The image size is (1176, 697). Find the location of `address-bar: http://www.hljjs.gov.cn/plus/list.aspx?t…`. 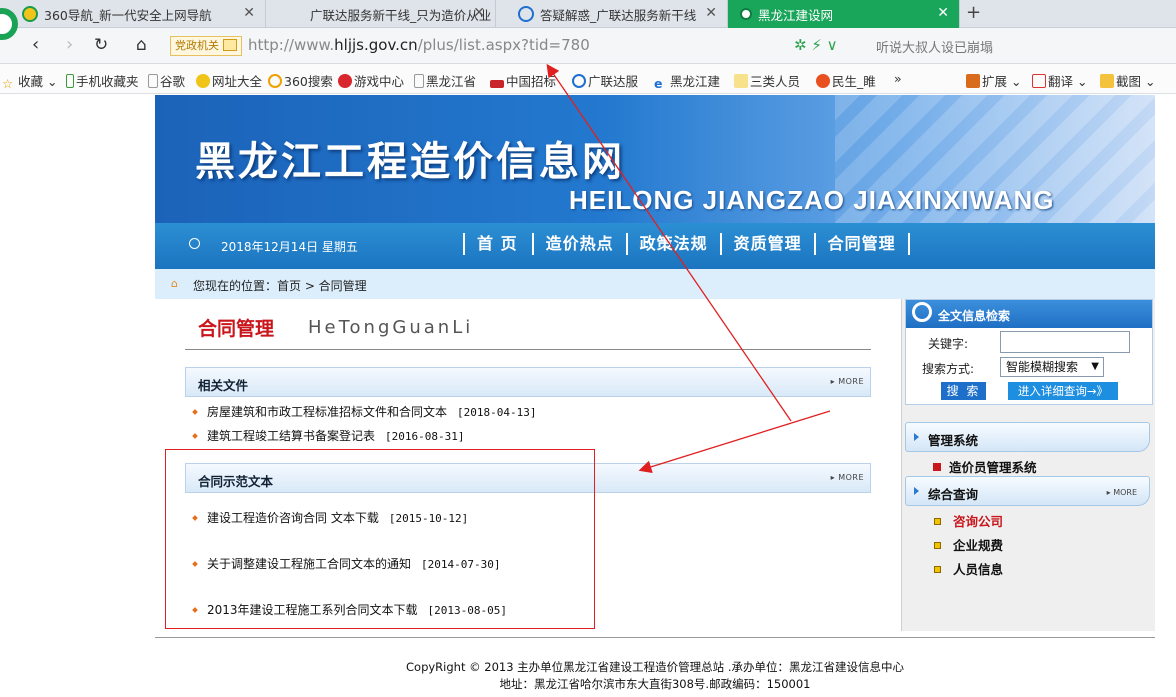

address-bar: http://www.hljjs.gov.cn/plus/list.aspx?t… is located at coordinates (508, 46).